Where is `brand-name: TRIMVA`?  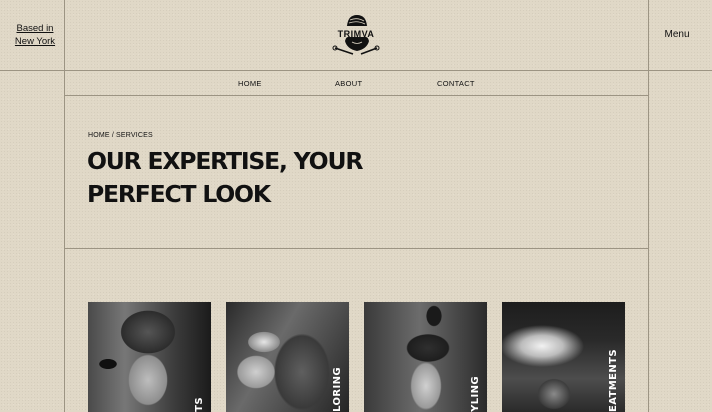
brand-name: TRIMVA is located at coordinates (356, 34).